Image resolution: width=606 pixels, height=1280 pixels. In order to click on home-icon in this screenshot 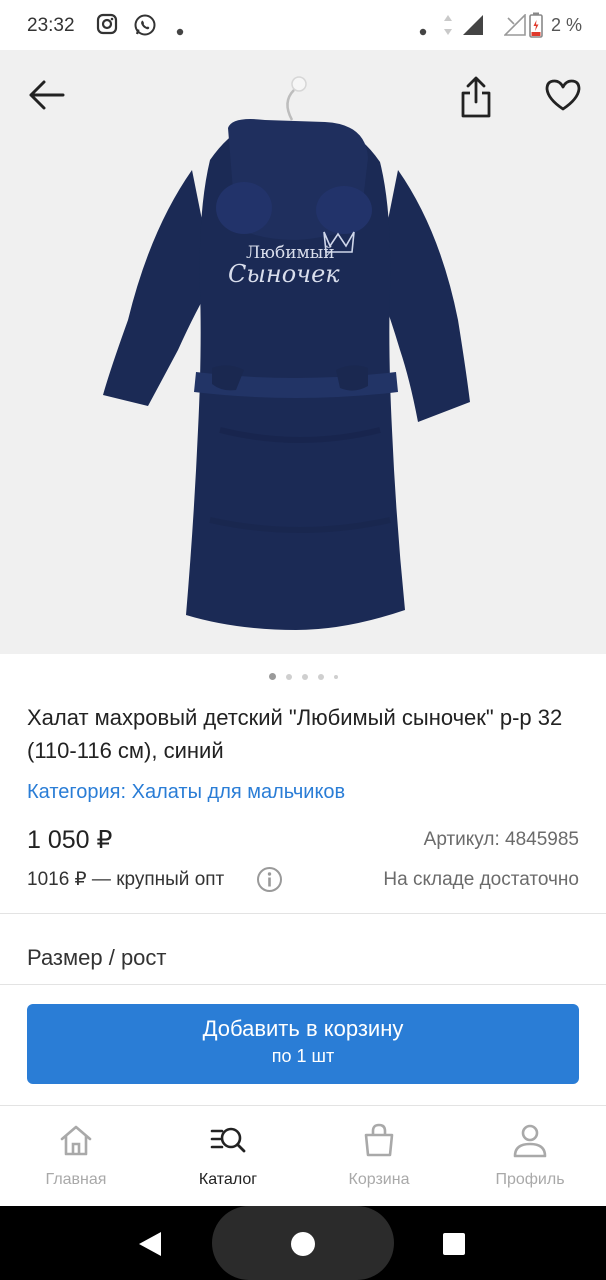, I will do `click(76, 1142)`.